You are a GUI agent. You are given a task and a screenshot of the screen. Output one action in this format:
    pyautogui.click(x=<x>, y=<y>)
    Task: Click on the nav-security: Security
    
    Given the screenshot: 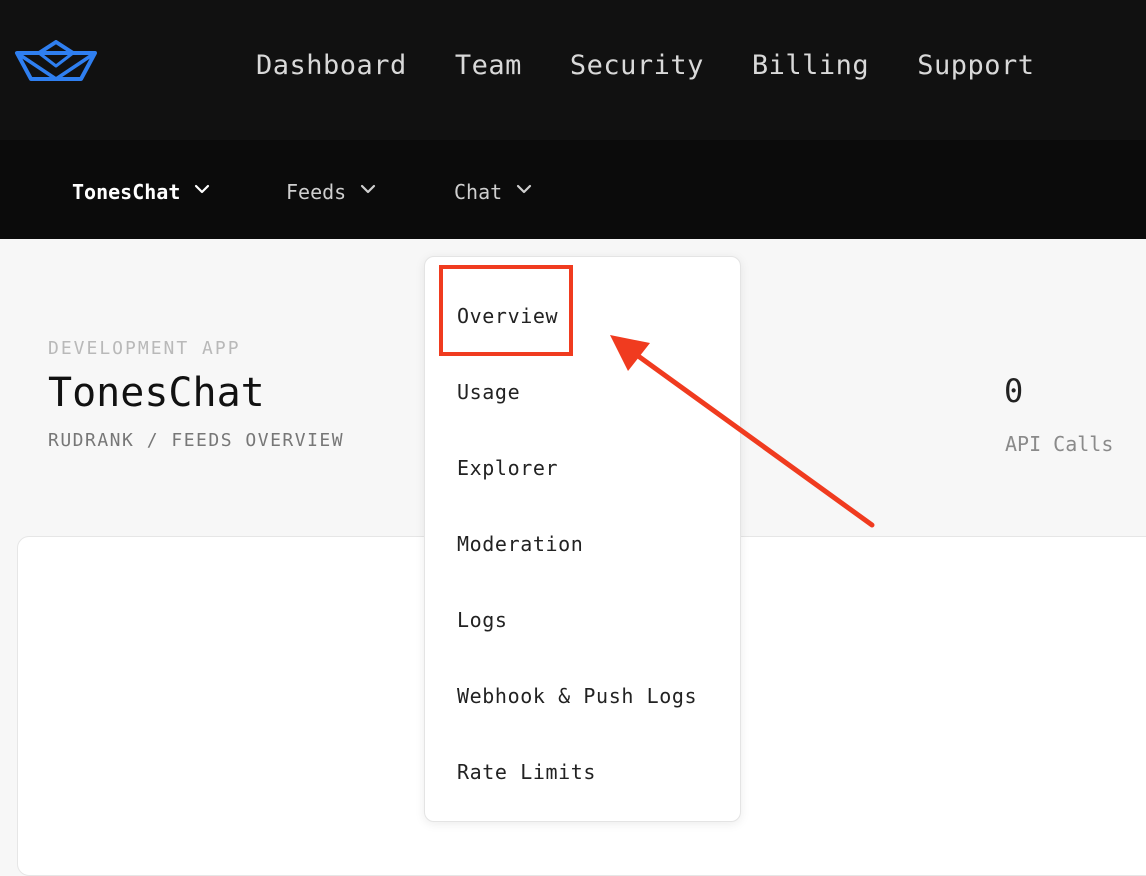 What is the action you would take?
    pyautogui.click(x=637, y=65)
    